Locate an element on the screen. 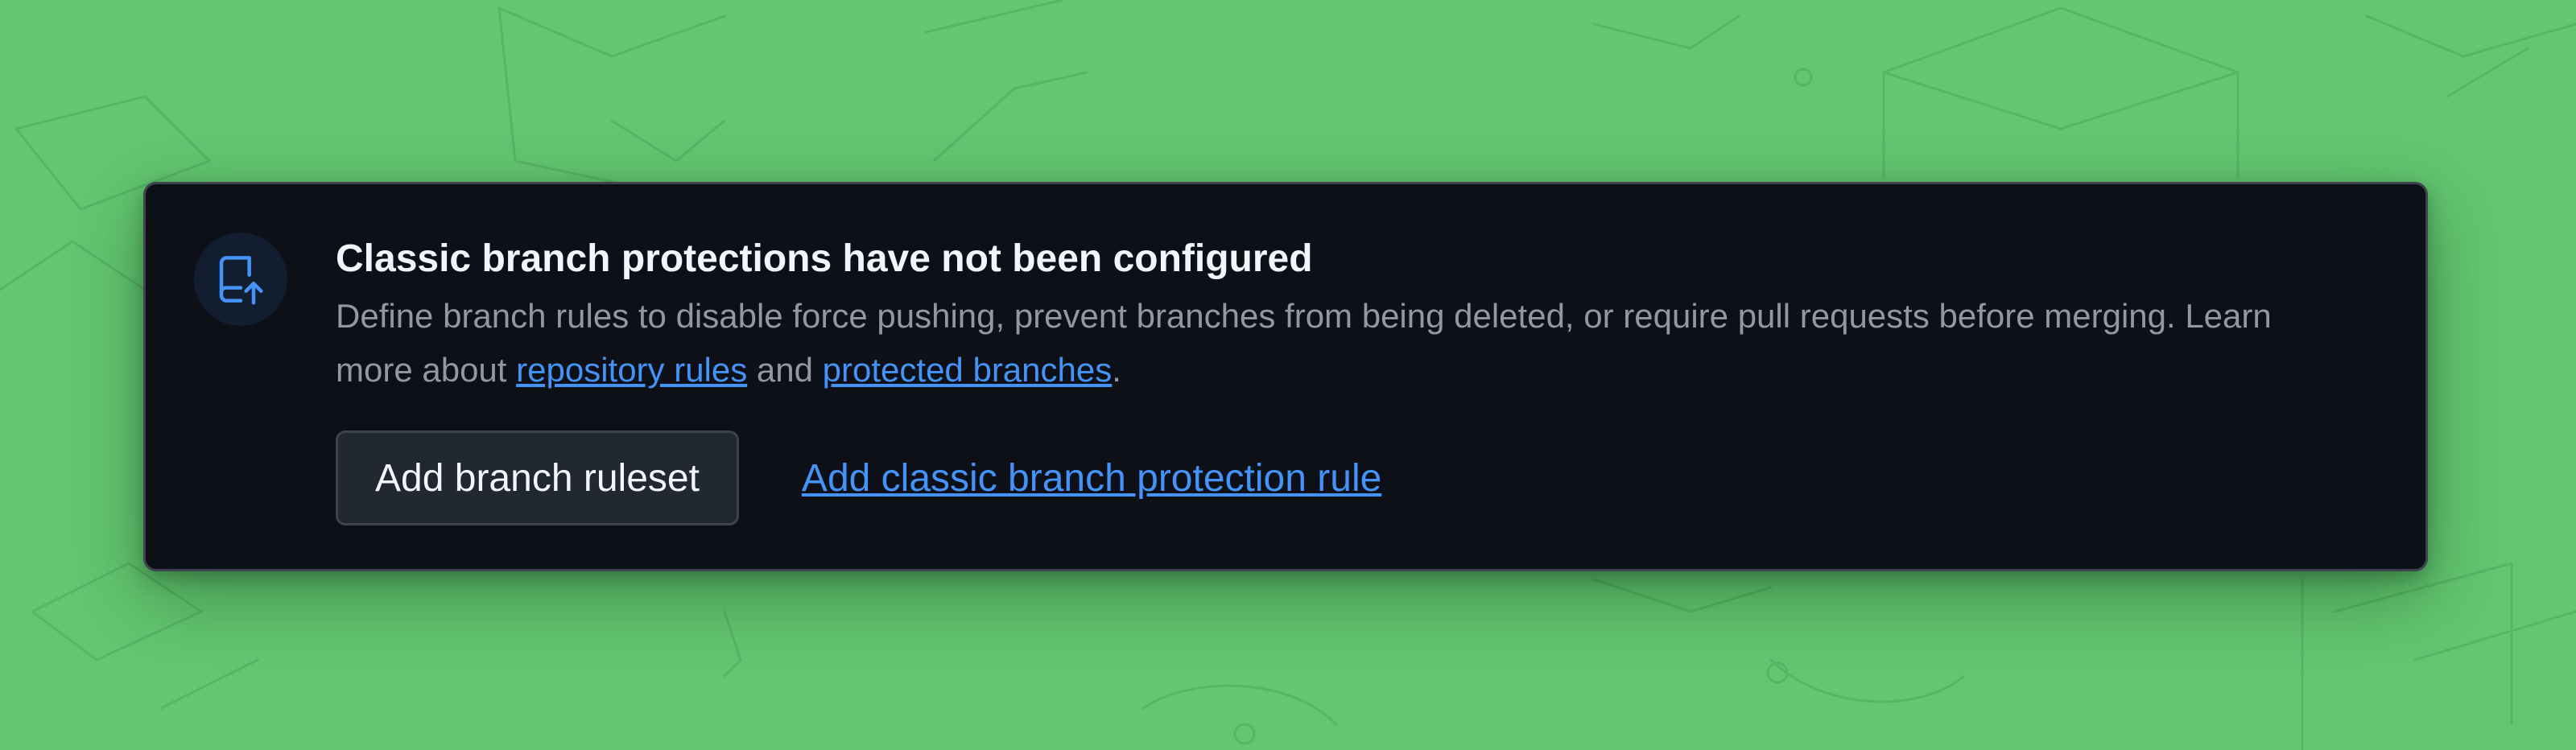 The image size is (2576, 750). icon-badge is located at coordinates (240, 279).